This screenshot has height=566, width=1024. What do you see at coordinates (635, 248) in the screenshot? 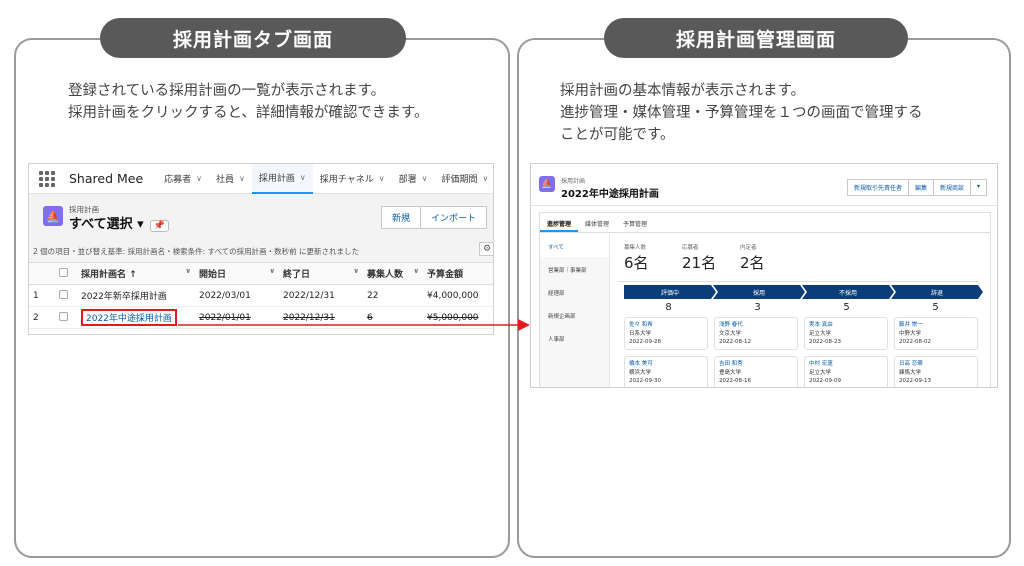
I see `stat-label: 募集人数` at bounding box center [635, 248].